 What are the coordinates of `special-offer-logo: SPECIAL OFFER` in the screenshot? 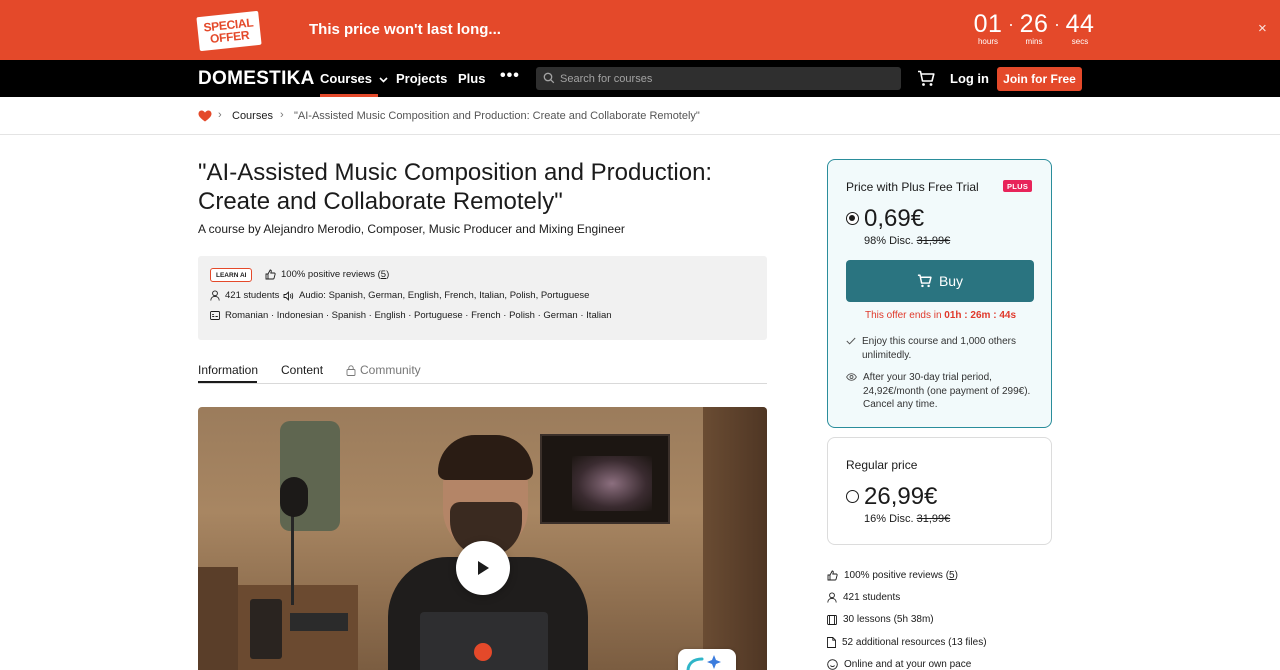 It's located at (229, 31).